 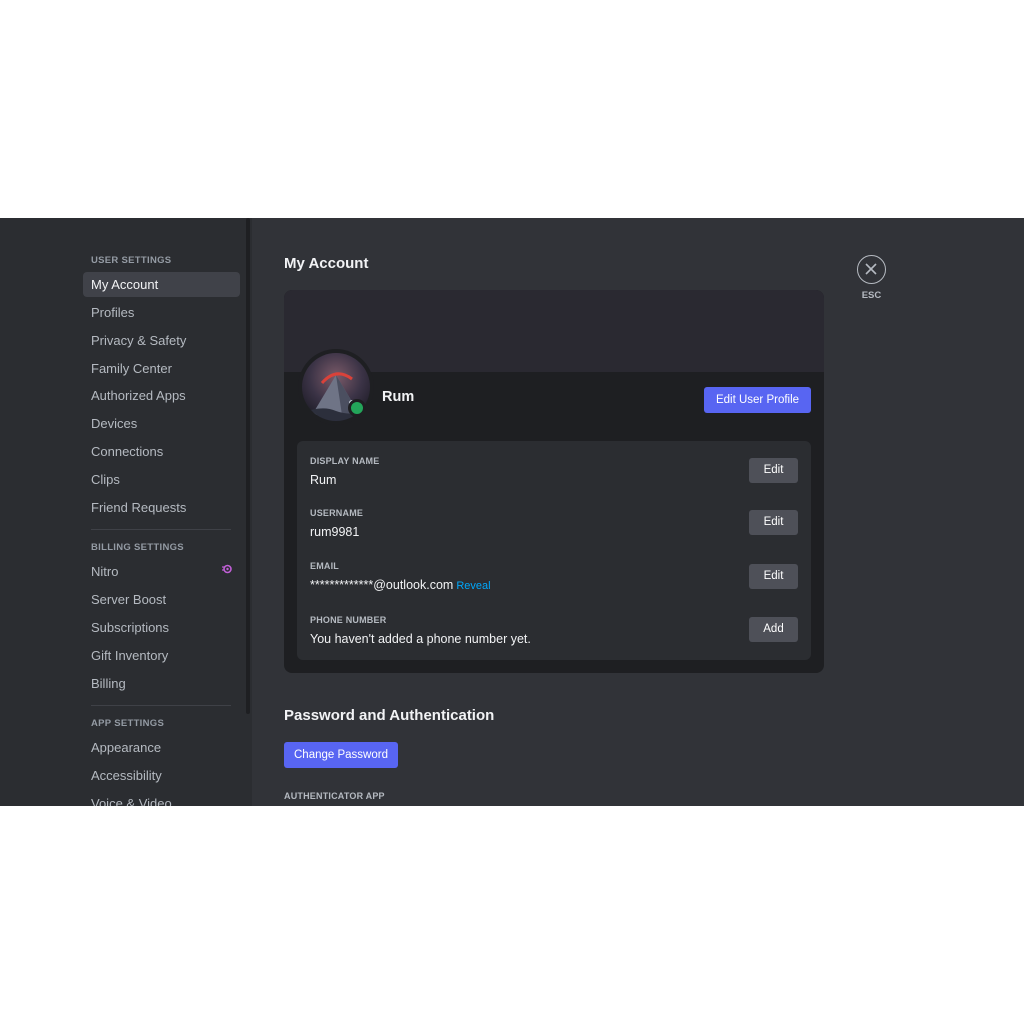 What do you see at coordinates (337, 513) in the screenshot?
I see `field-label: USERNAME` at bounding box center [337, 513].